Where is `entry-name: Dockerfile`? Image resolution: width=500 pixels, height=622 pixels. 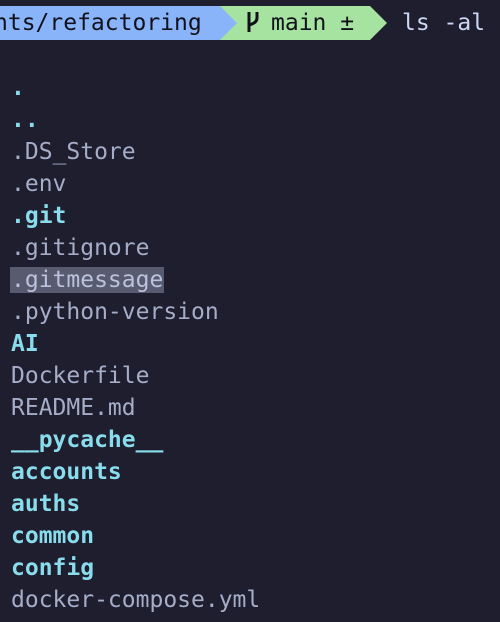 entry-name: Dockerfile is located at coordinates (80, 376).